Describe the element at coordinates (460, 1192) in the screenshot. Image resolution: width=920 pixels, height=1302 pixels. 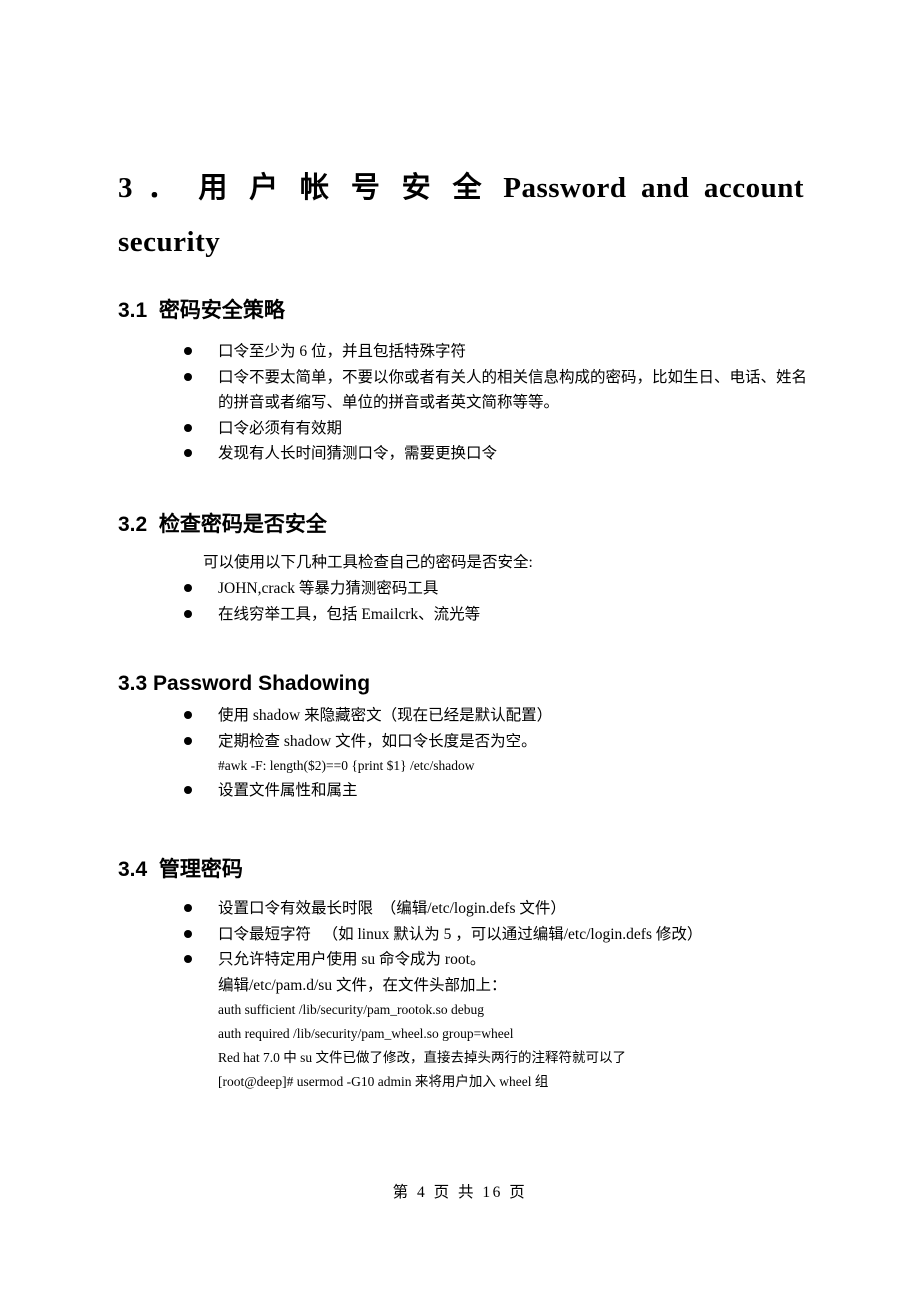
I see `page-footer: 第 4 页 共 16 页` at that location.